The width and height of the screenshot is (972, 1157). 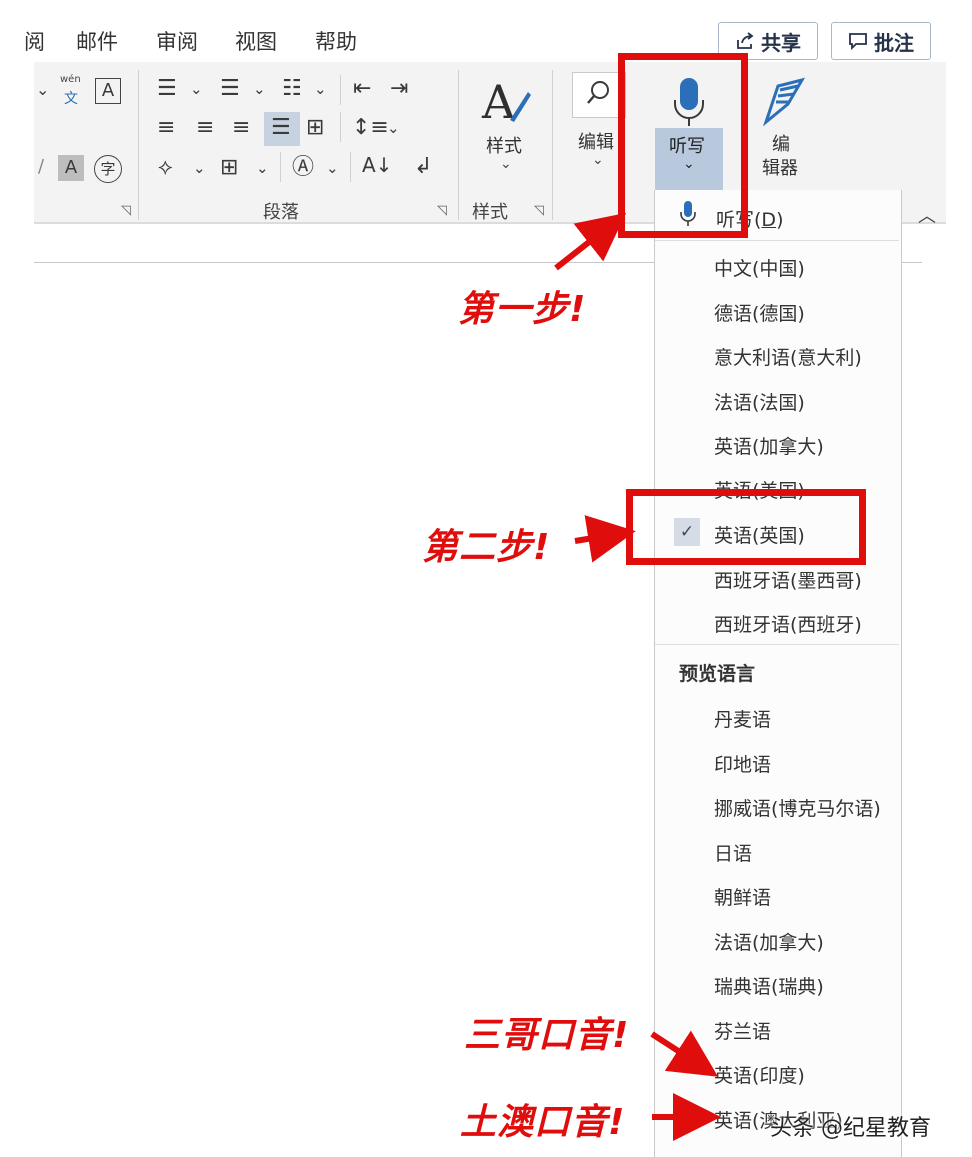 I want to click on indian-accent-annotation: 三哥口音!, so click(x=547, y=1035).